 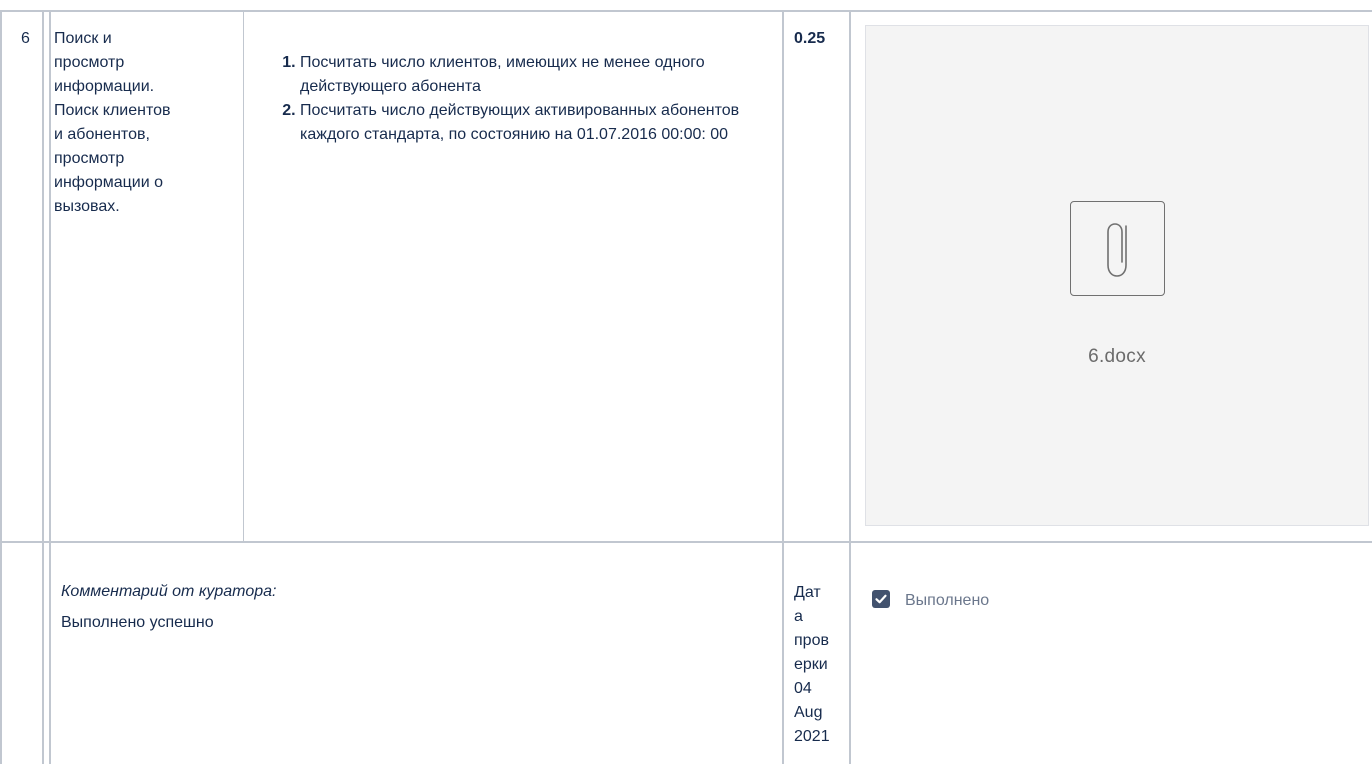 What do you see at coordinates (137, 622) in the screenshot?
I see `curator-comment-text: Выполнено успешно` at bounding box center [137, 622].